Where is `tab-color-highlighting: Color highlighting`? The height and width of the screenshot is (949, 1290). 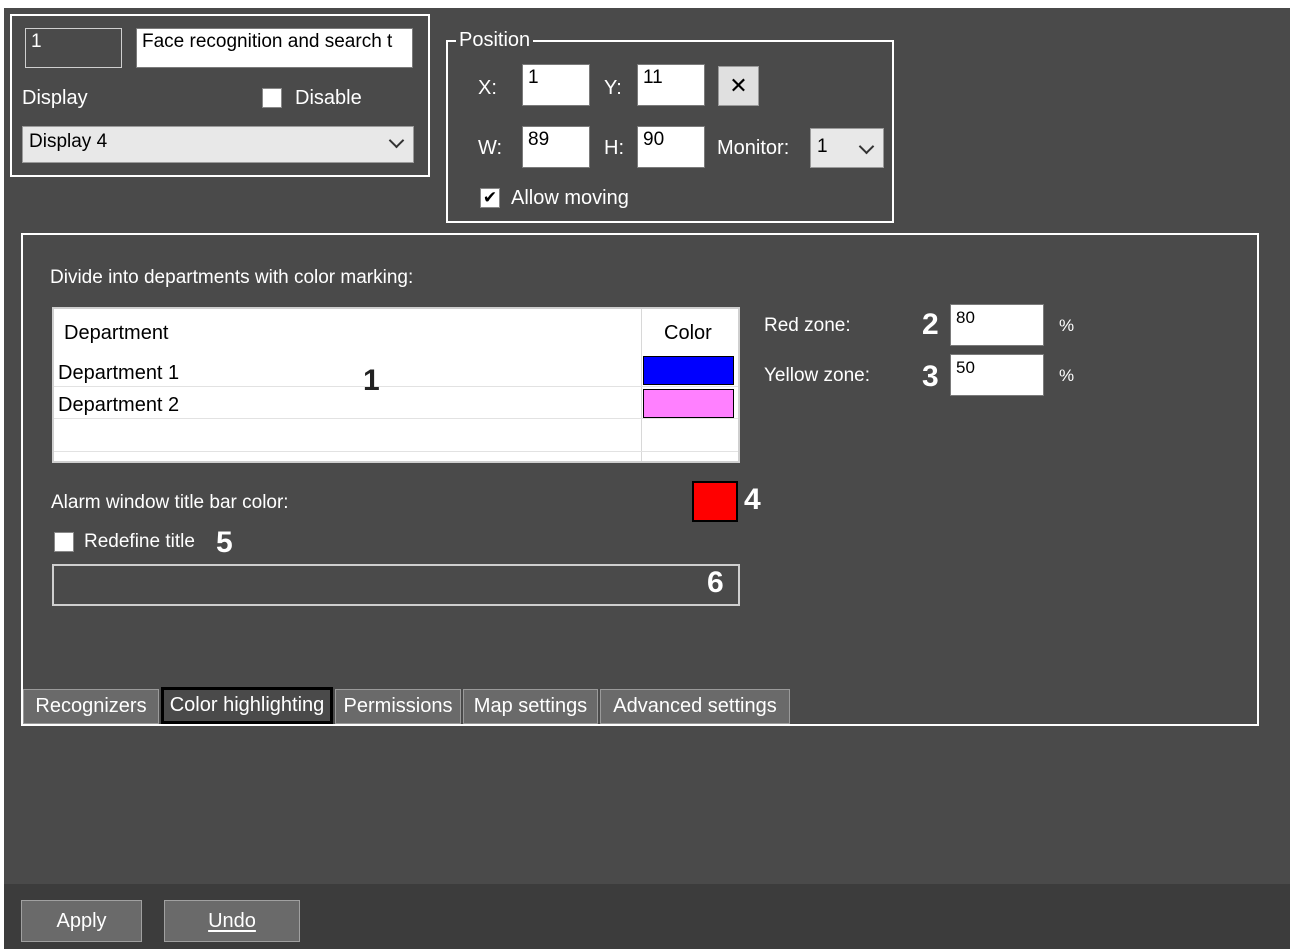
tab-color-highlighting: Color highlighting is located at coordinates (247, 705).